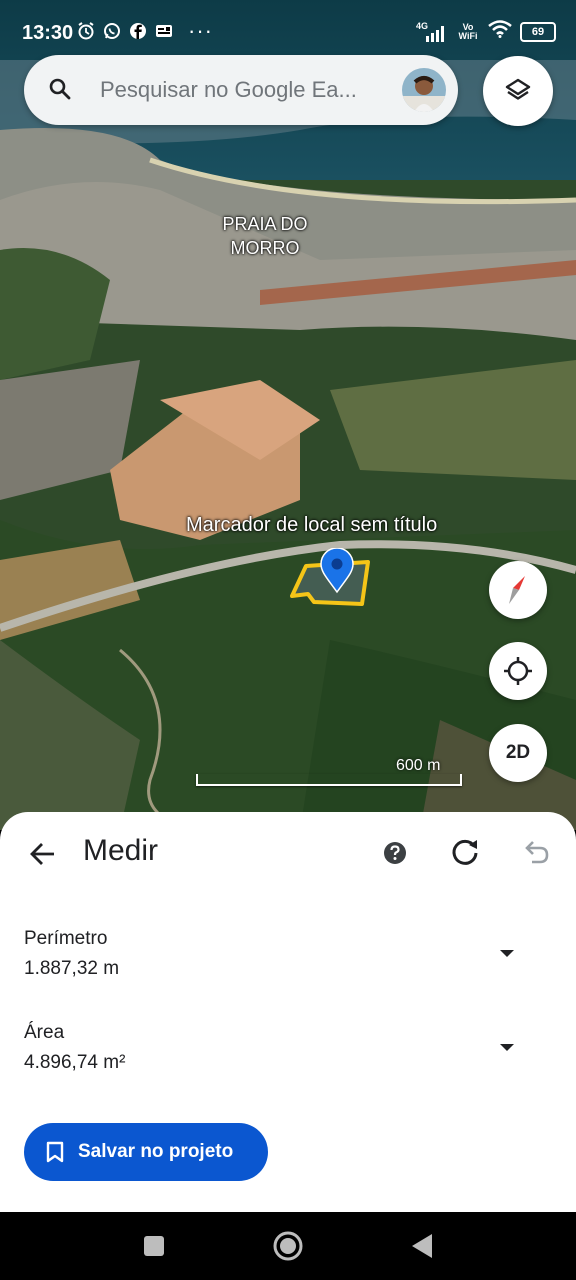 Image resolution: width=576 pixels, height=1280 pixels. What do you see at coordinates (164, 31) in the screenshot?
I see `gallery-icon` at bounding box center [164, 31].